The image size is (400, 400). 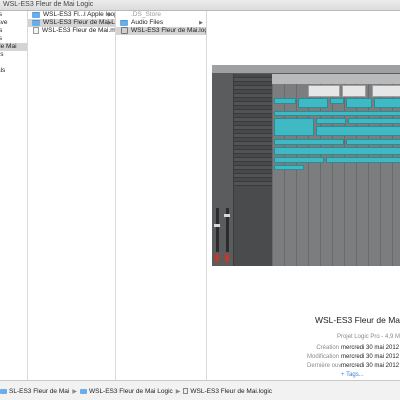 I want to click on sidebar-item-label: ave, so click(x=4, y=22).